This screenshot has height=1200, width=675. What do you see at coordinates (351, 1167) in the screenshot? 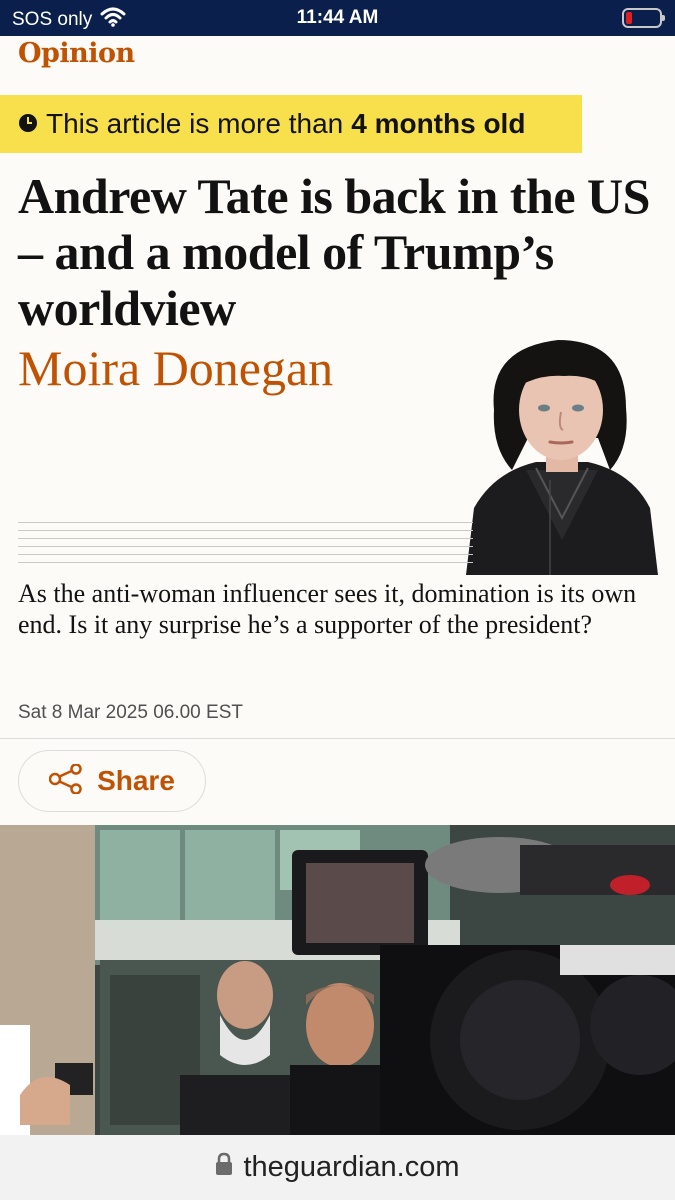
I see `url-text: theguardian.com` at bounding box center [351, 1167].